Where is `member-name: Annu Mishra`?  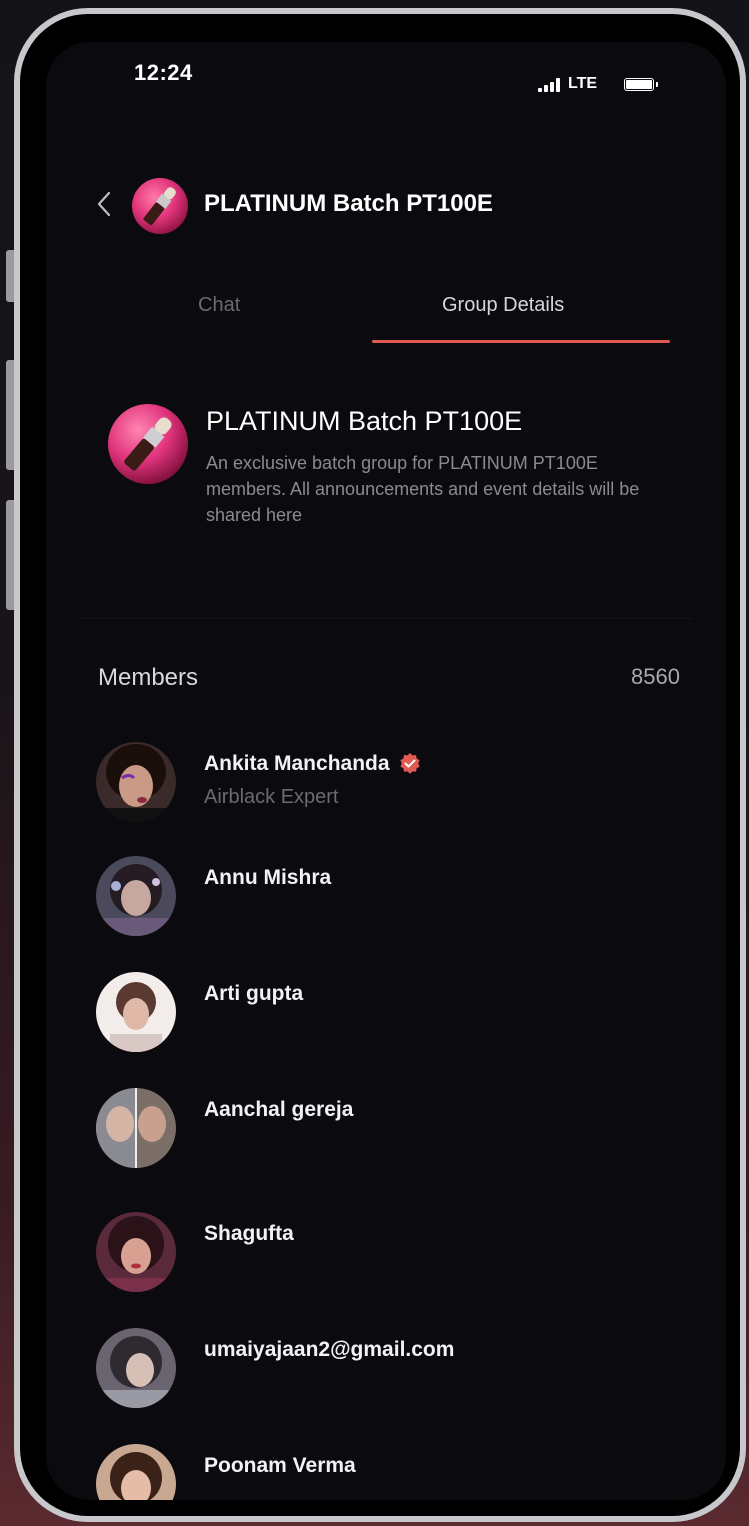
member-name: Annu Mishra is located at coordinates (268, 877).